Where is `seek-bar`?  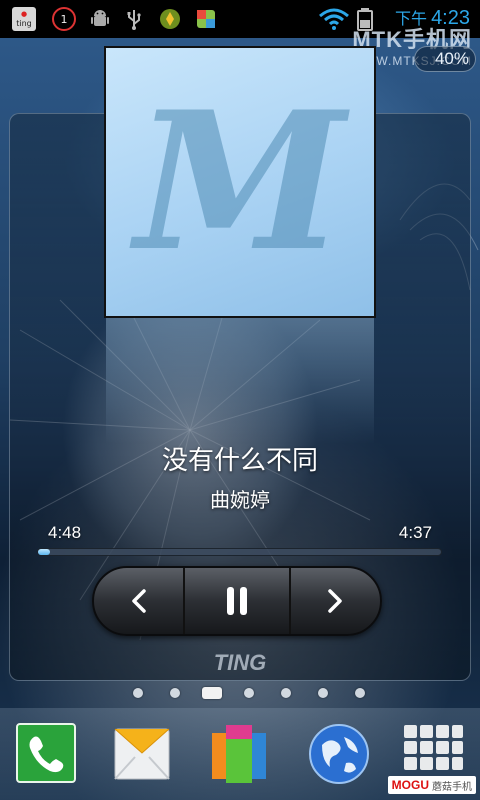 seek-bar is located at coordinates (239, 552).